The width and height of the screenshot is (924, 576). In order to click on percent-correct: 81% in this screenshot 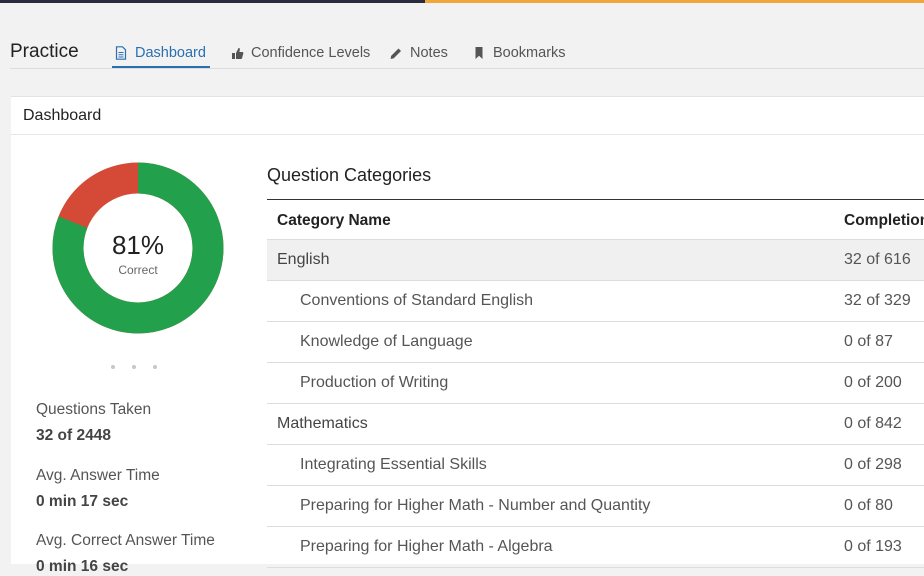, I will do `click(138, 245)`.